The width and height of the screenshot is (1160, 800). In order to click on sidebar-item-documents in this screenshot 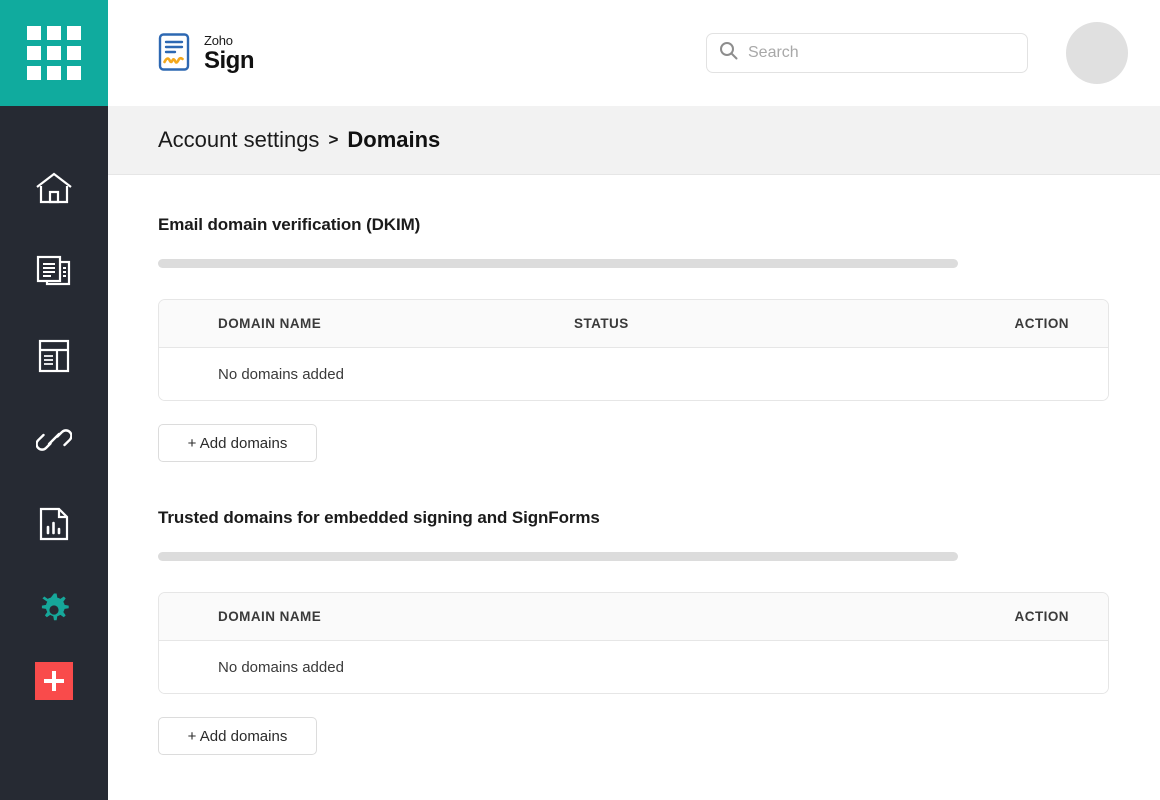, I will do `click(54, 272)`.